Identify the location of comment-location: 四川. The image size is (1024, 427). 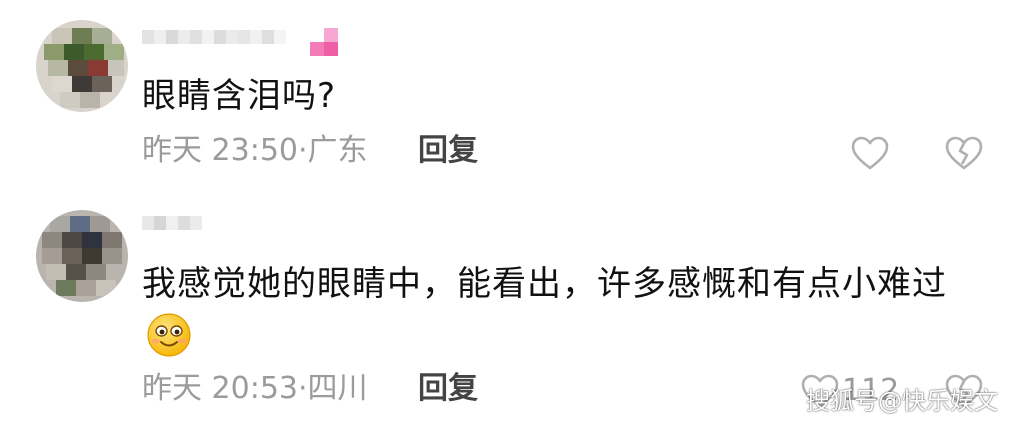
(337, 388).